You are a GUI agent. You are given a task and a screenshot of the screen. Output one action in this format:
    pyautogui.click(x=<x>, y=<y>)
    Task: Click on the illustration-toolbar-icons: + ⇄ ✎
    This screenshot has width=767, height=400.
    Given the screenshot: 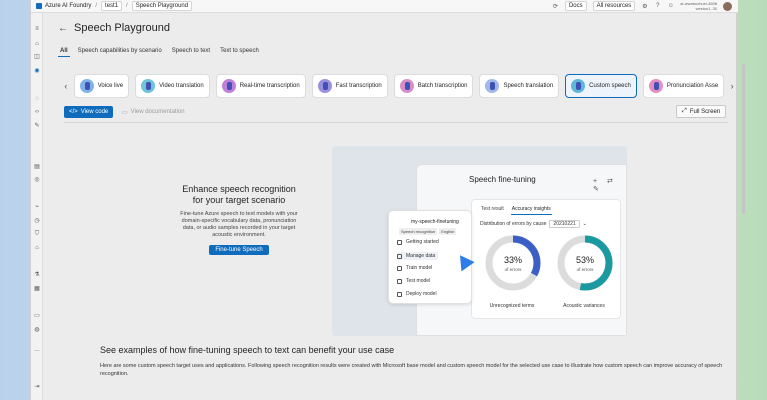 What is the action you would take?
    pyautogui.click(x=605, y=185)
    